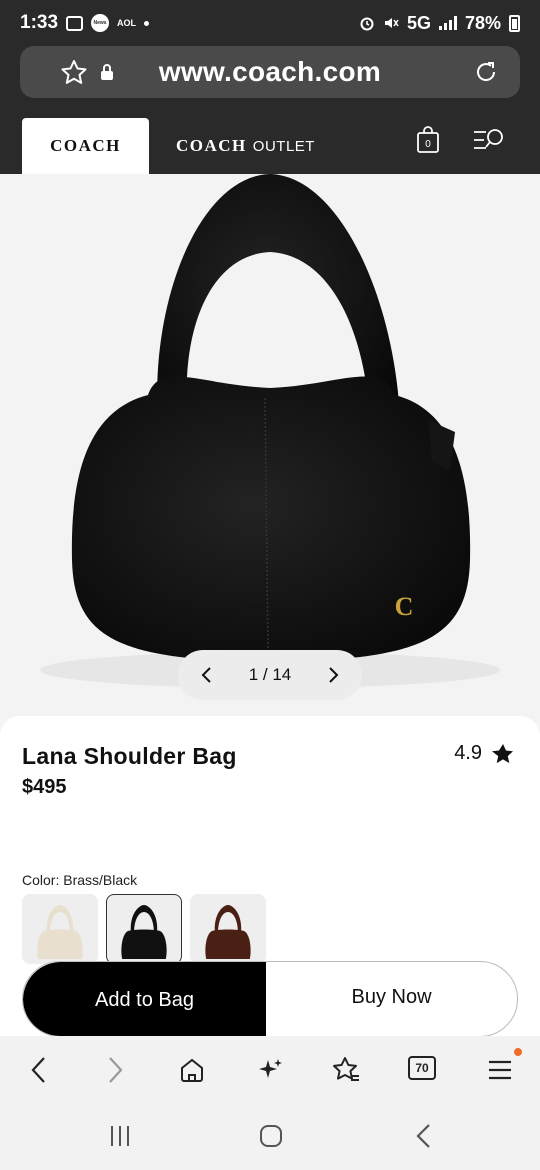 This screenshot has height=1170, width=540. I want to click on ai-sparkle-button, so click(270, 1070).